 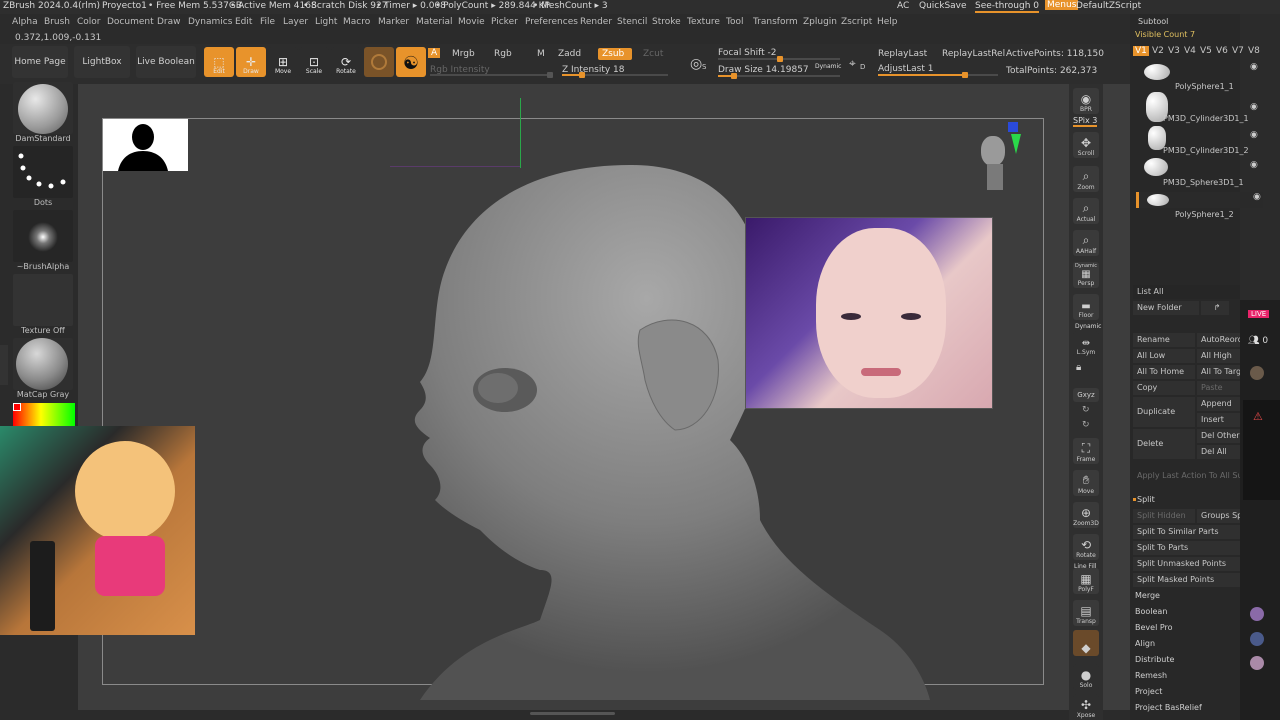 What do you see at coordinates (1218, 404) in the screenshot?
I see `append-button: Append` at bounding box center [1218, 404].